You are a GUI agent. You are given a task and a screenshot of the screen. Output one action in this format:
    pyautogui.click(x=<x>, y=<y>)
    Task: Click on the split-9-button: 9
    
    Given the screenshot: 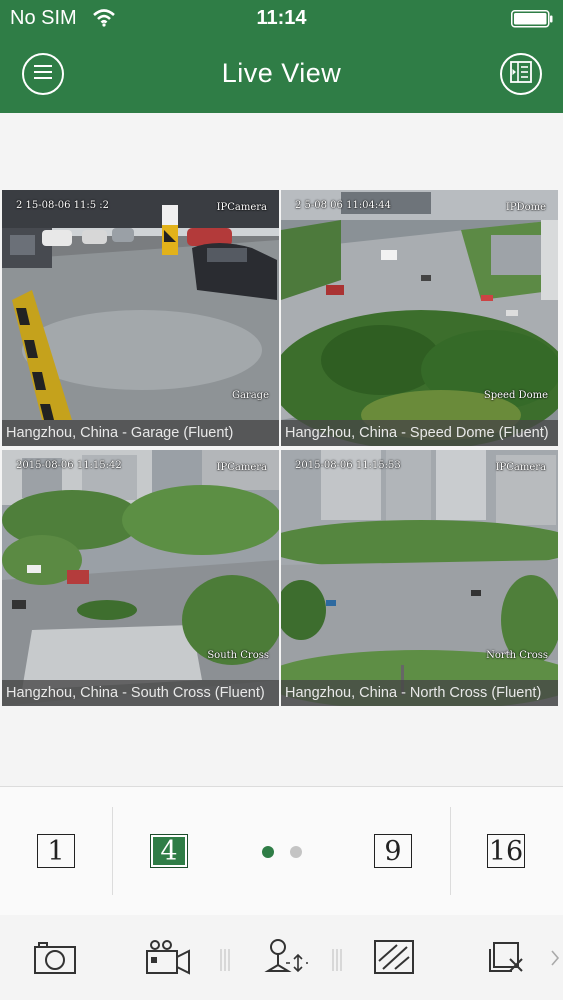 What is the action you would take?
    pyautogui.click(x=393, y=851)
    